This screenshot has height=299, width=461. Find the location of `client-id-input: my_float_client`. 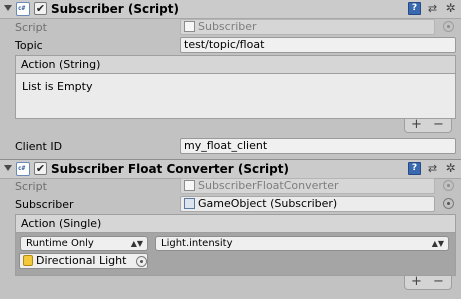

client-id-input: my_float_client is located at coordinates (318, 146).